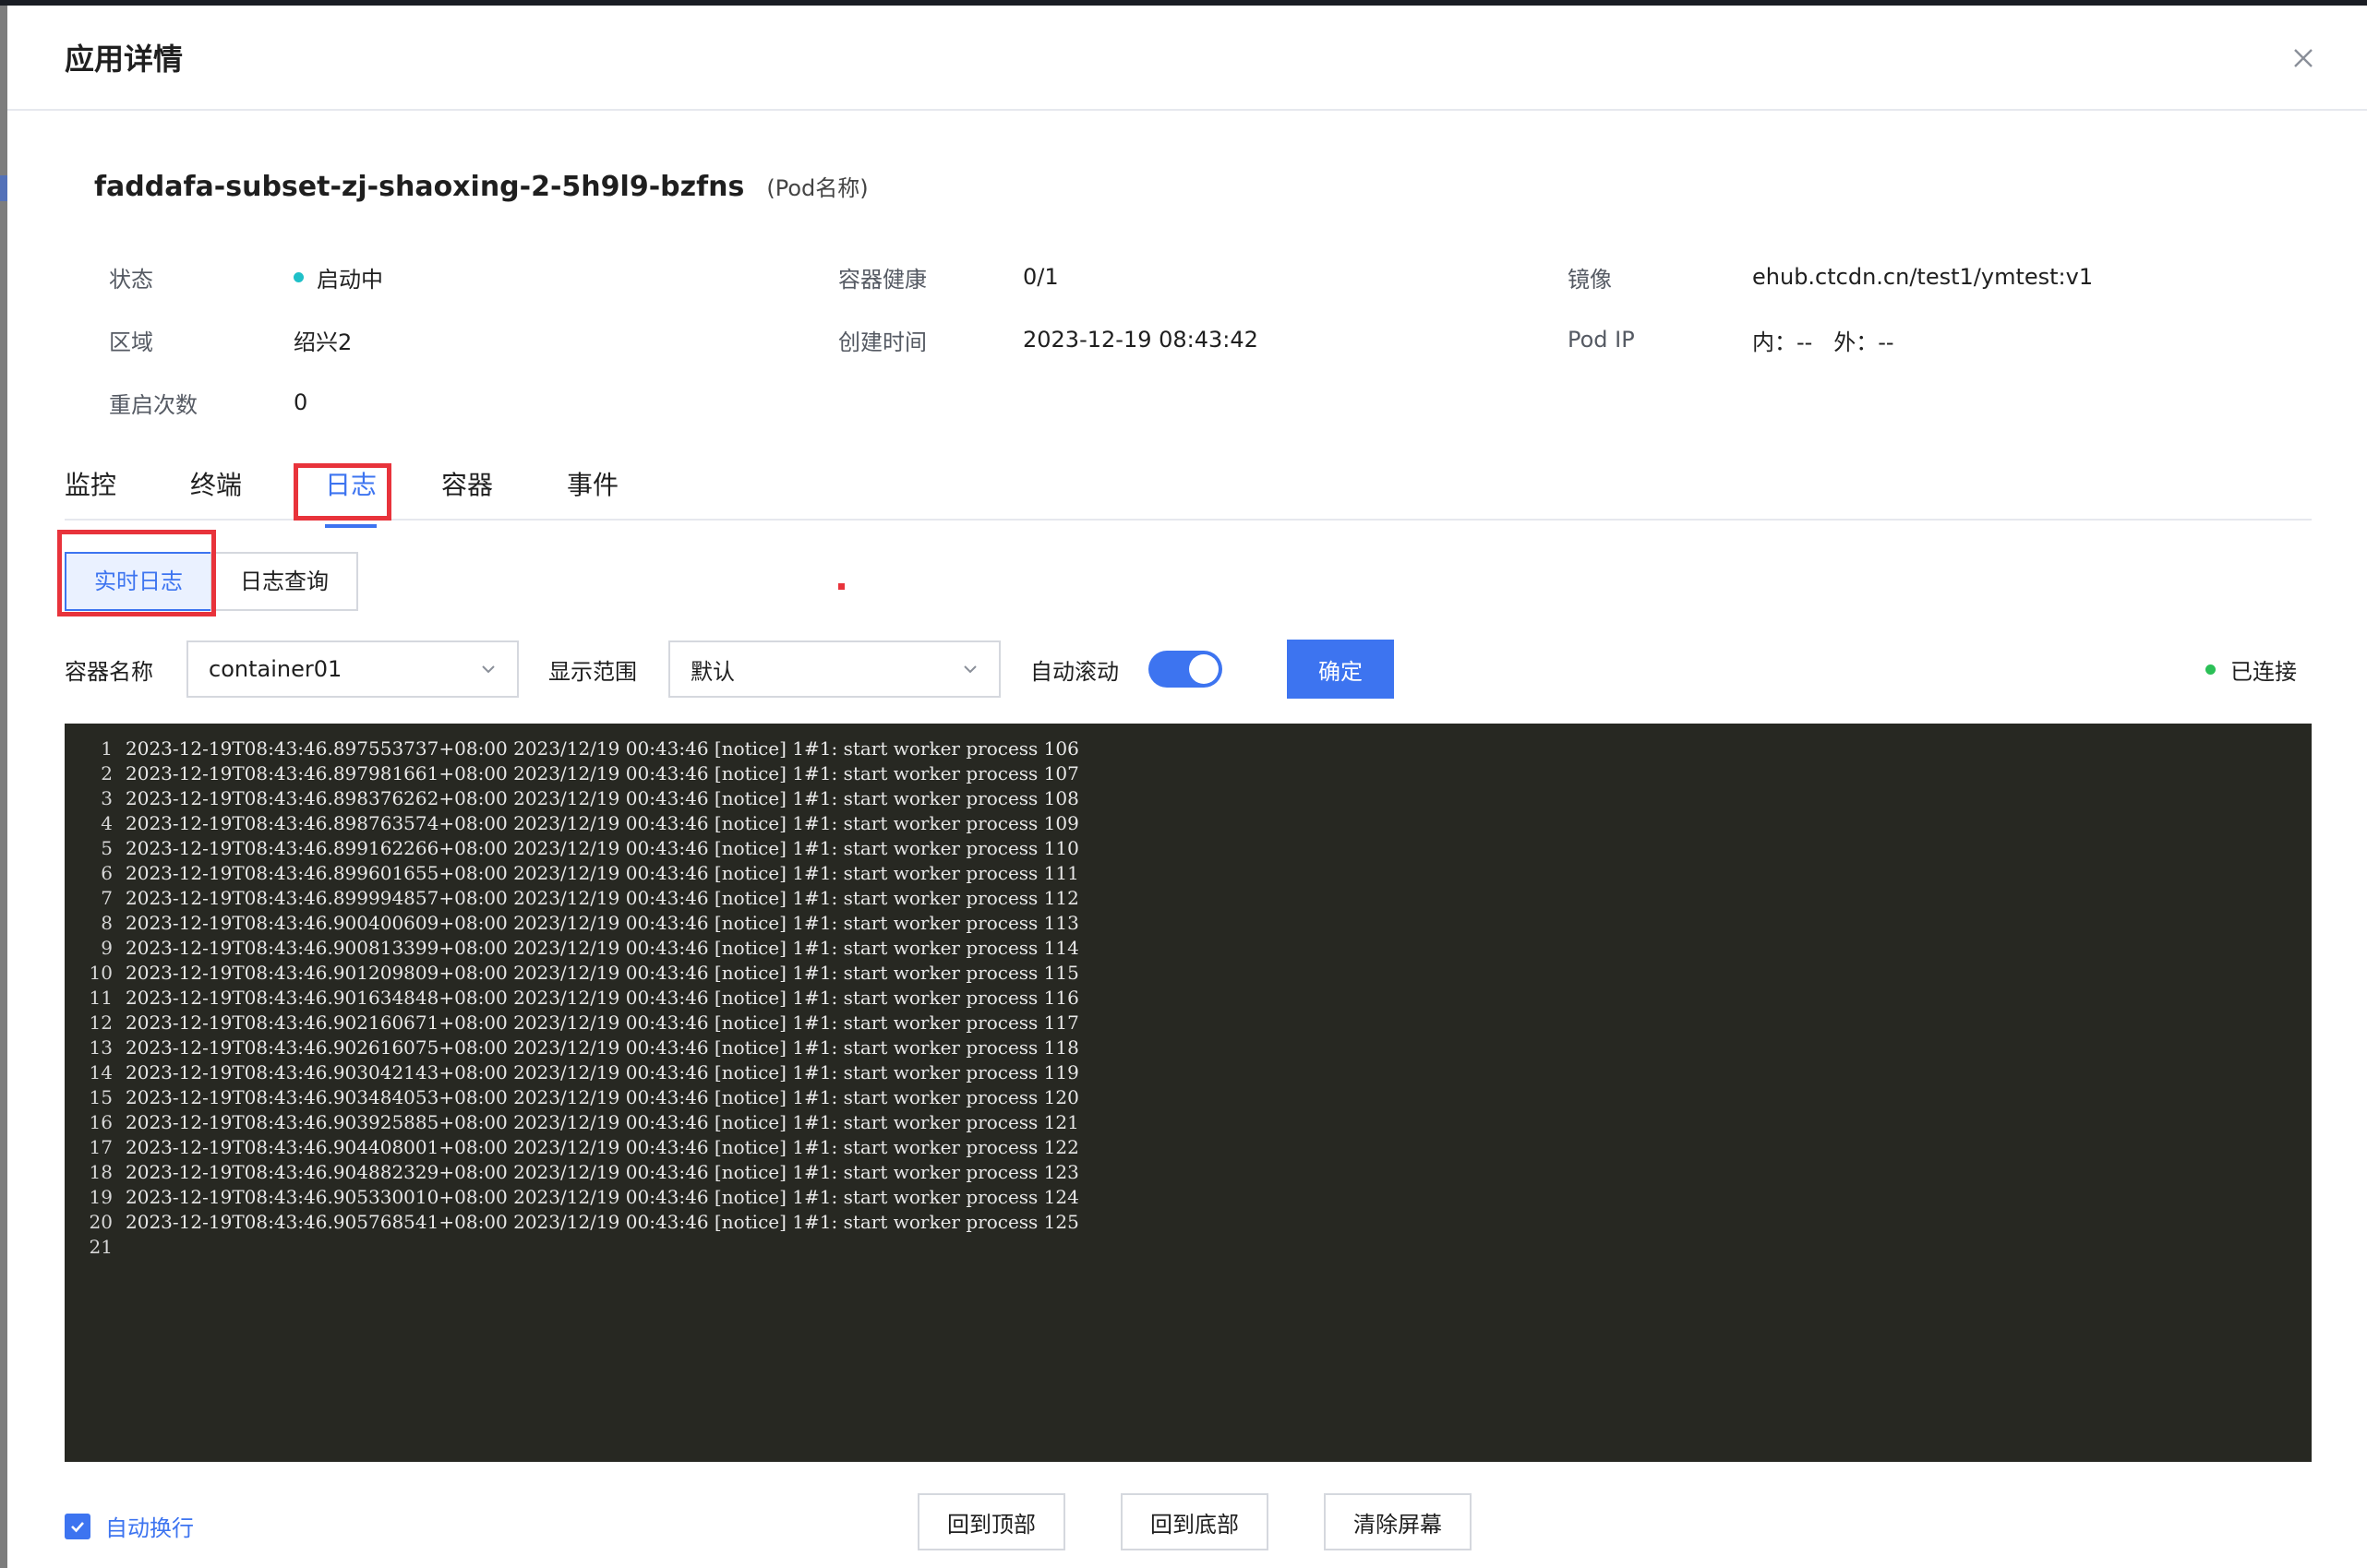 This screenshot has height=1568, width=2367. I want to click on log-line-number: 13, so click(101, 1048).